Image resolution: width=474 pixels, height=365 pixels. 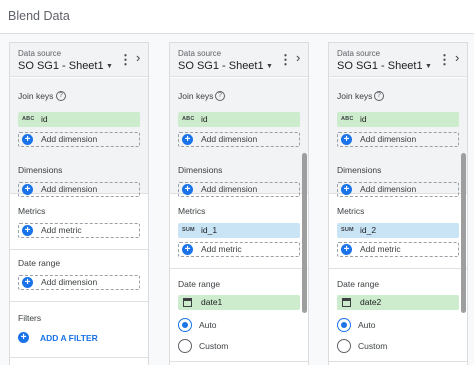 What do you see at coordinates (239, 302) in the screenshot?
I see `date-field-chip: date1` at bounding box center [239, 302].